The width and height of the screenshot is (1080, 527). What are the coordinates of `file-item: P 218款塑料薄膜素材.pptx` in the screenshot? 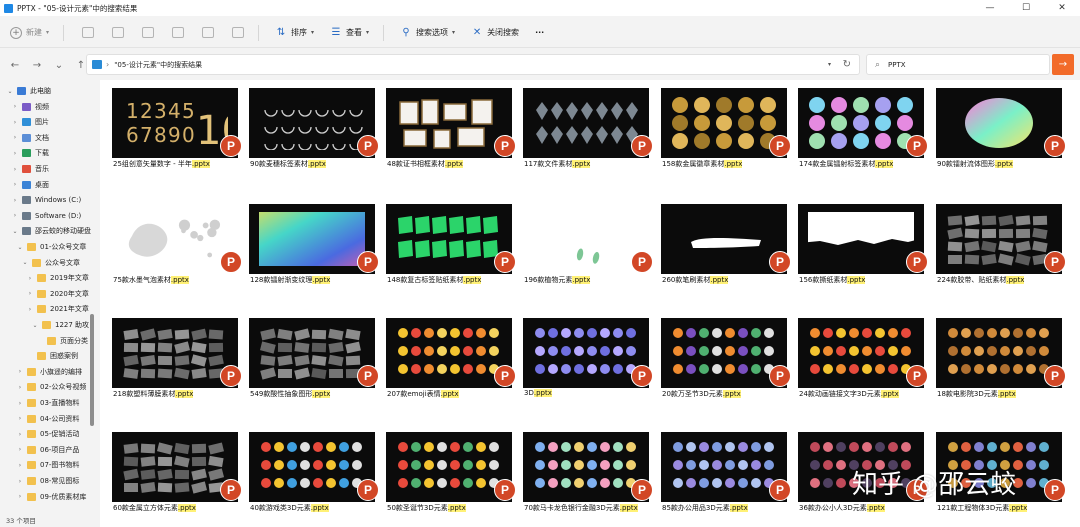 It's located at (177, 355).